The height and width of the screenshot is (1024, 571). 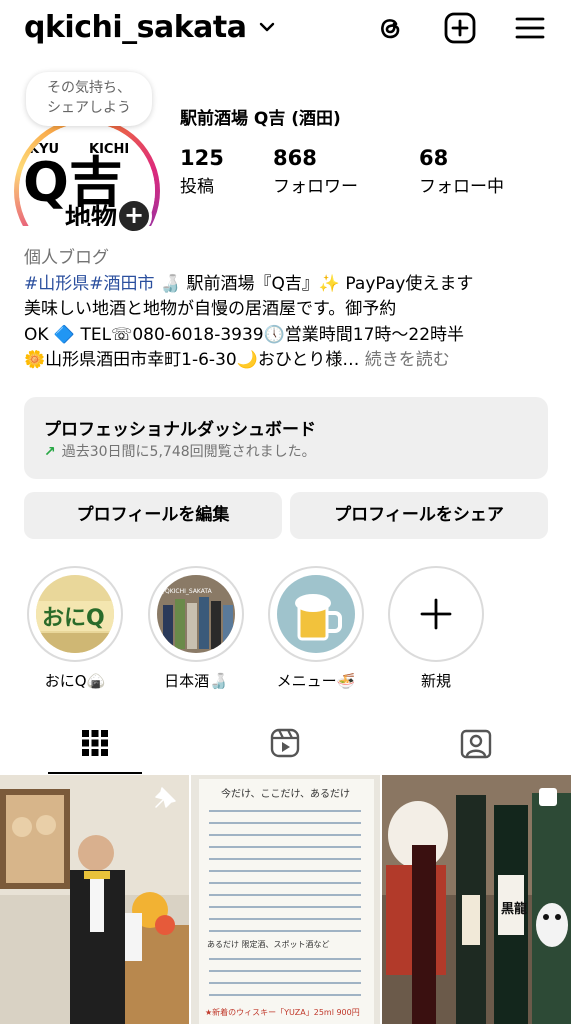 I want to click on following-count: 68, so click(x=434, y=158).